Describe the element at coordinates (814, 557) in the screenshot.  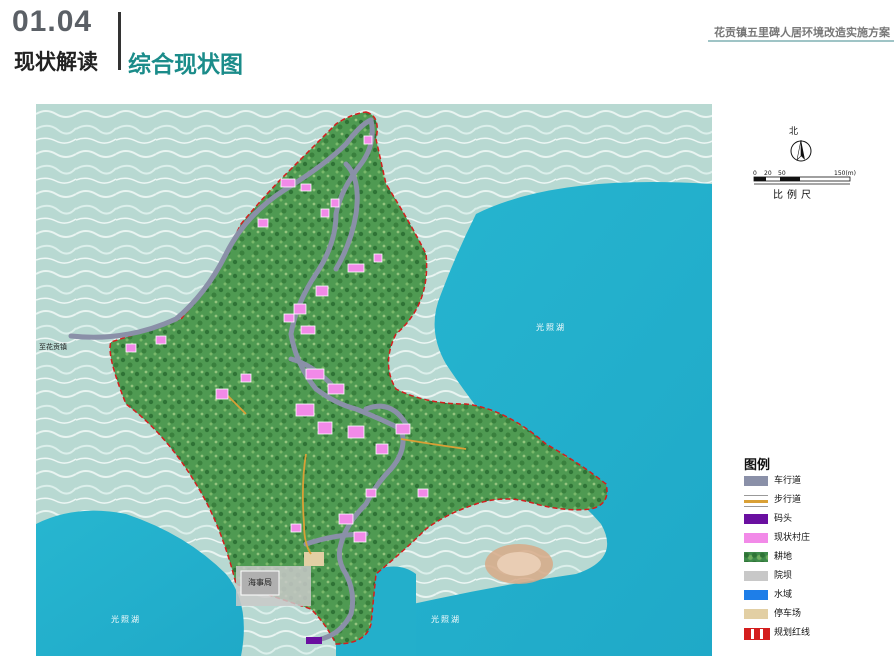
I see `legend-item: 耕地` at that location.